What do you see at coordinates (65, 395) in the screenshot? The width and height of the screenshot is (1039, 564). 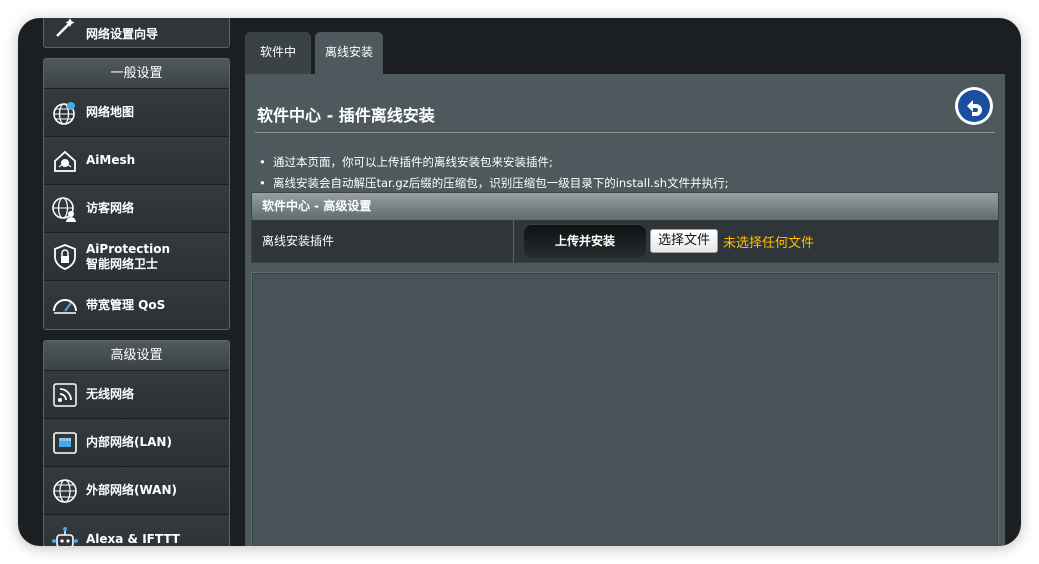 I see `wireless-icon` at bounding box center [65, 395].